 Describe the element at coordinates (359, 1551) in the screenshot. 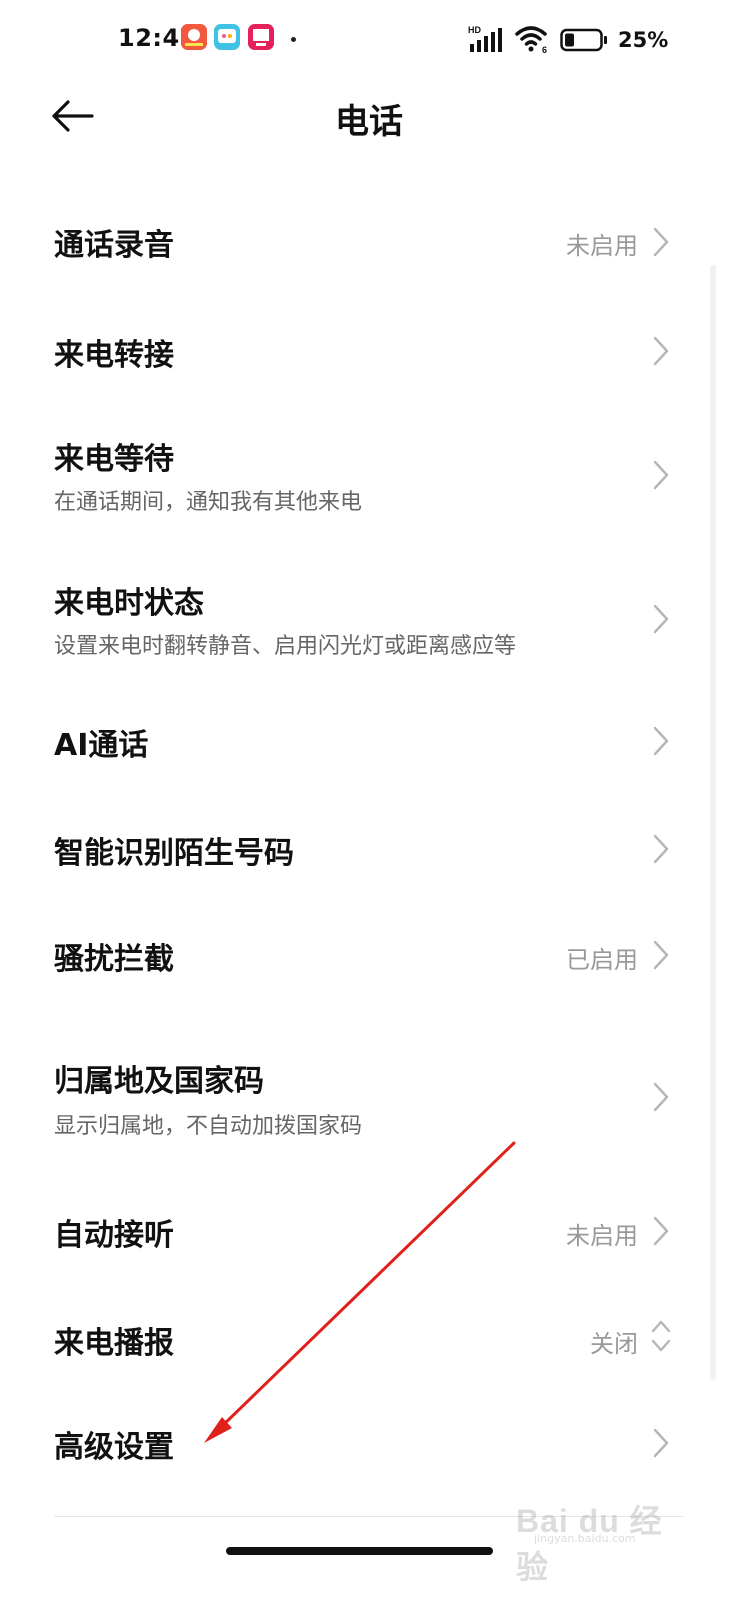

I see `home-indicator` at that location.